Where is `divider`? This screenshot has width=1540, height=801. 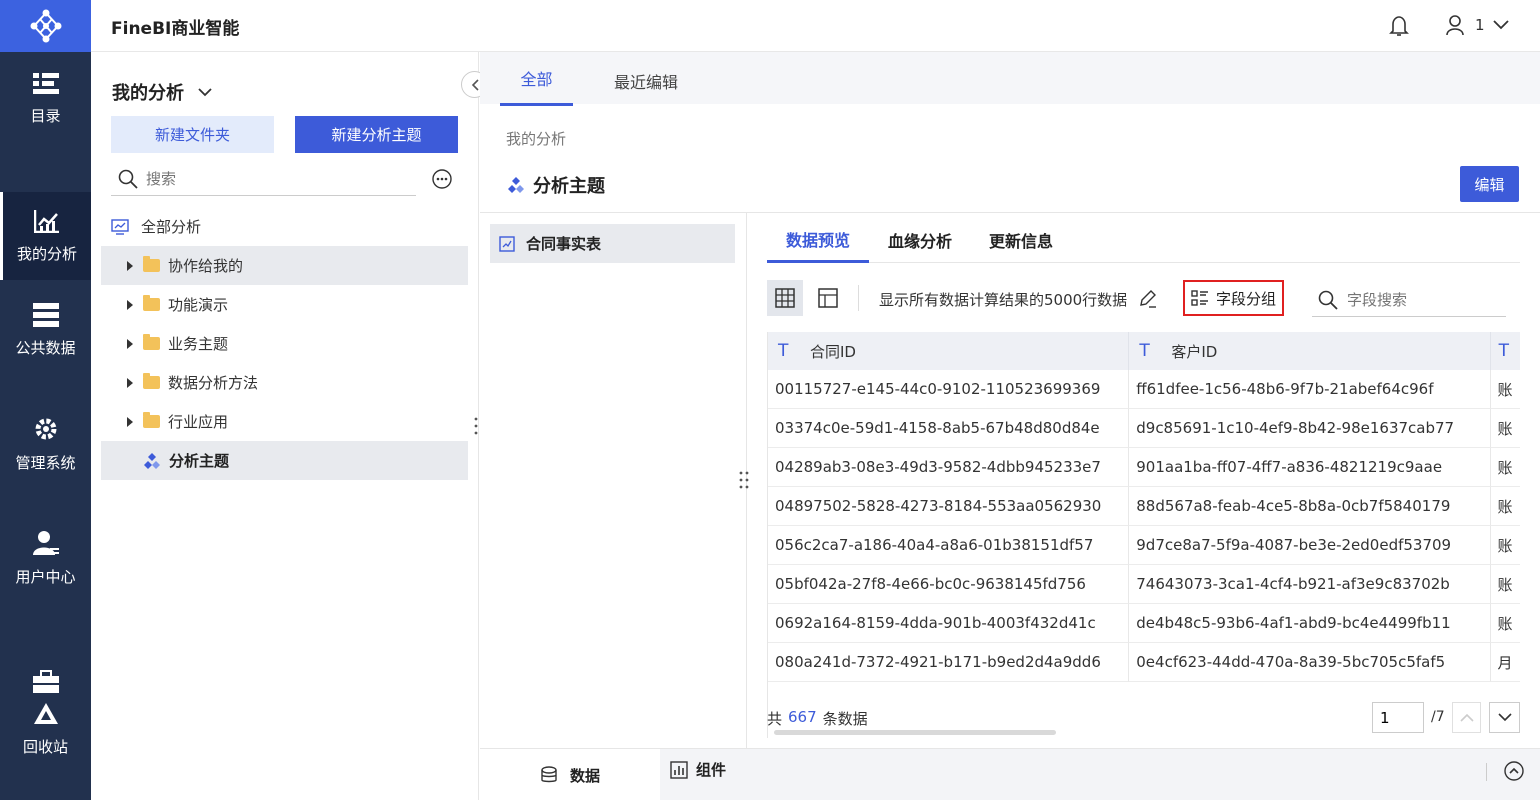 divider is located at coordinates (1143, 262).